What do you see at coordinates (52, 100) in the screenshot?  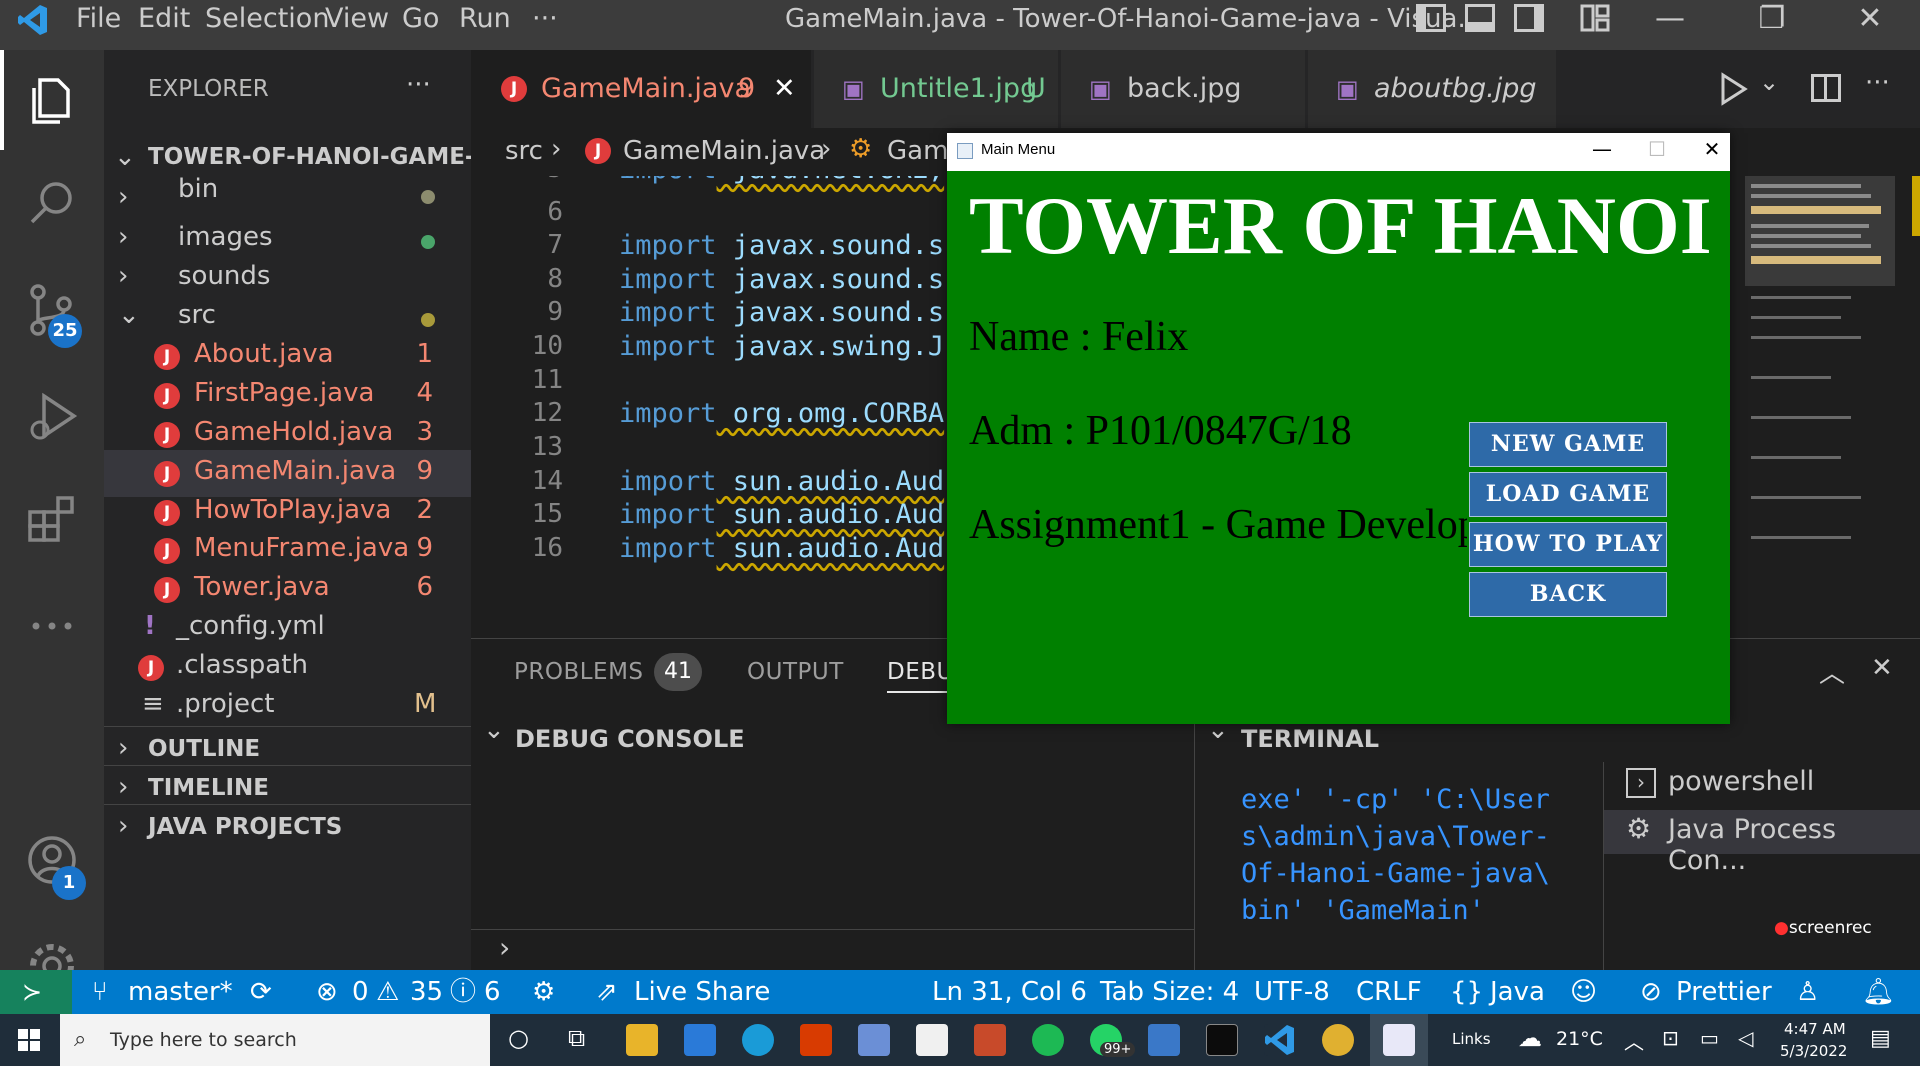 I see `explorer-icon` at bounding box center [52, 100].